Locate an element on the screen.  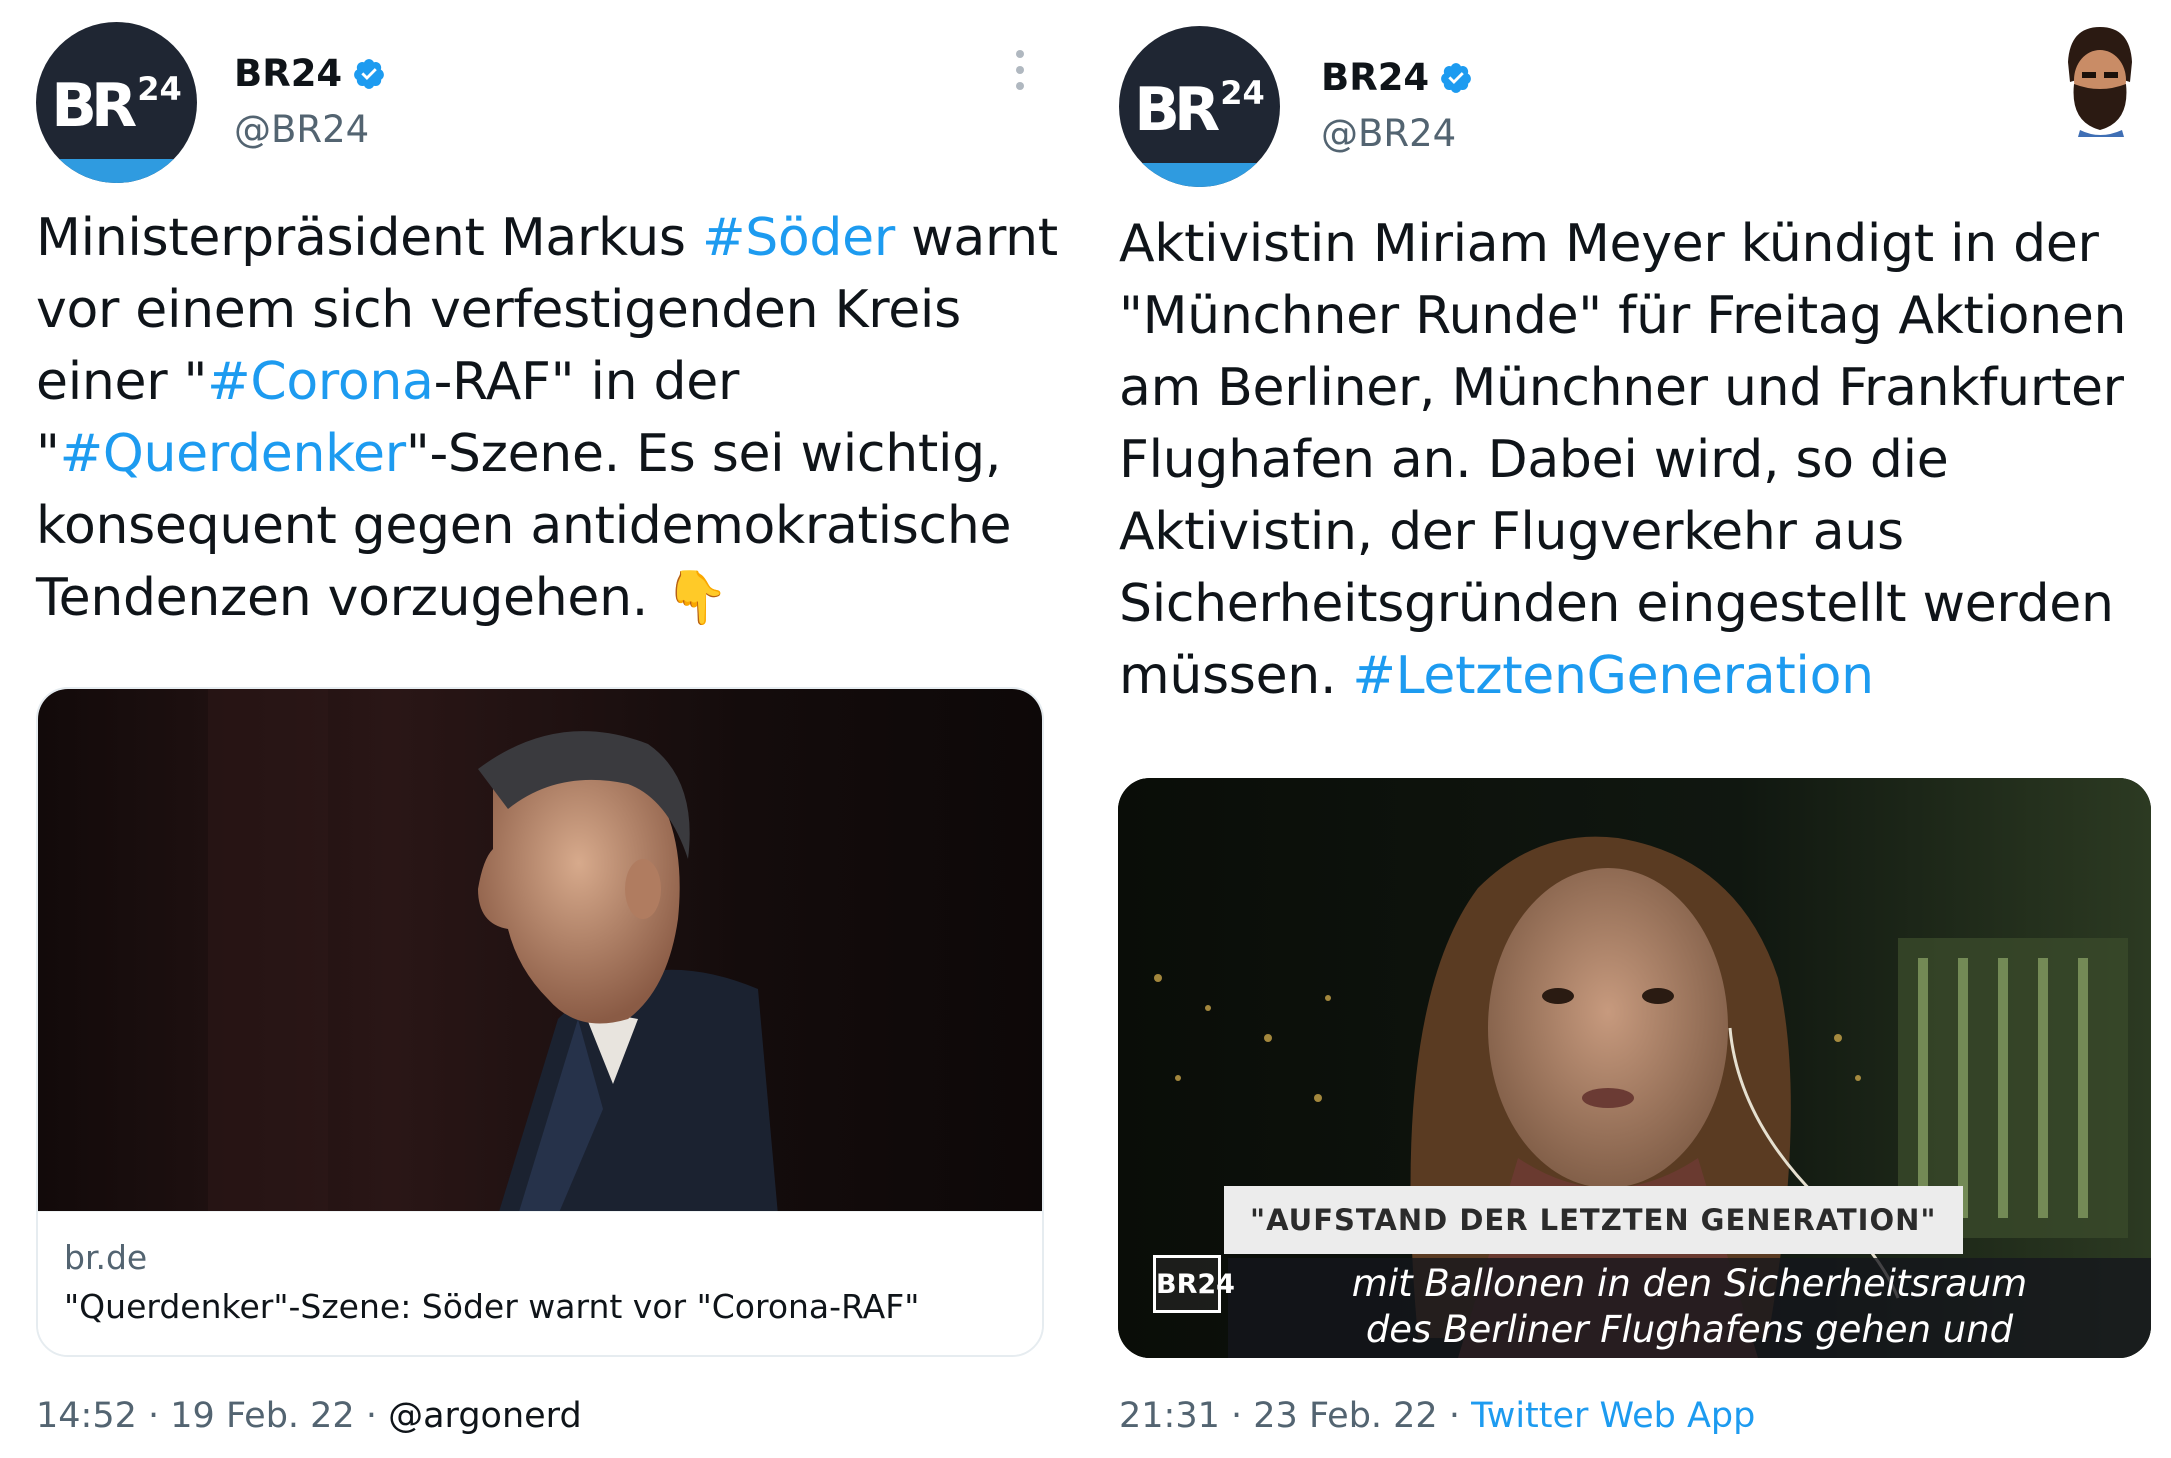
hashtag-link: #Corona is located at coordinates (320, 382).